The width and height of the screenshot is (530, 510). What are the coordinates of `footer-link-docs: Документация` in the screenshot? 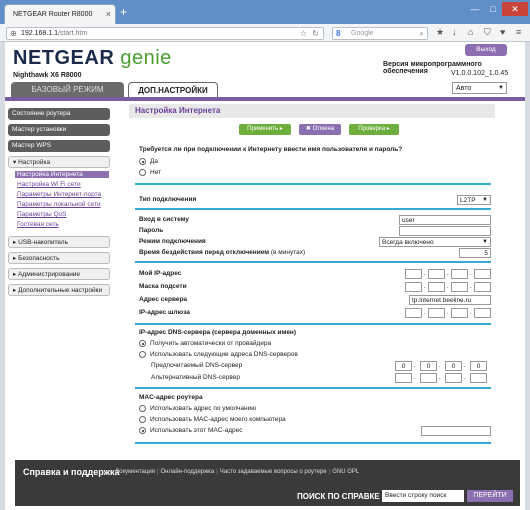 It's located at (135, 472).